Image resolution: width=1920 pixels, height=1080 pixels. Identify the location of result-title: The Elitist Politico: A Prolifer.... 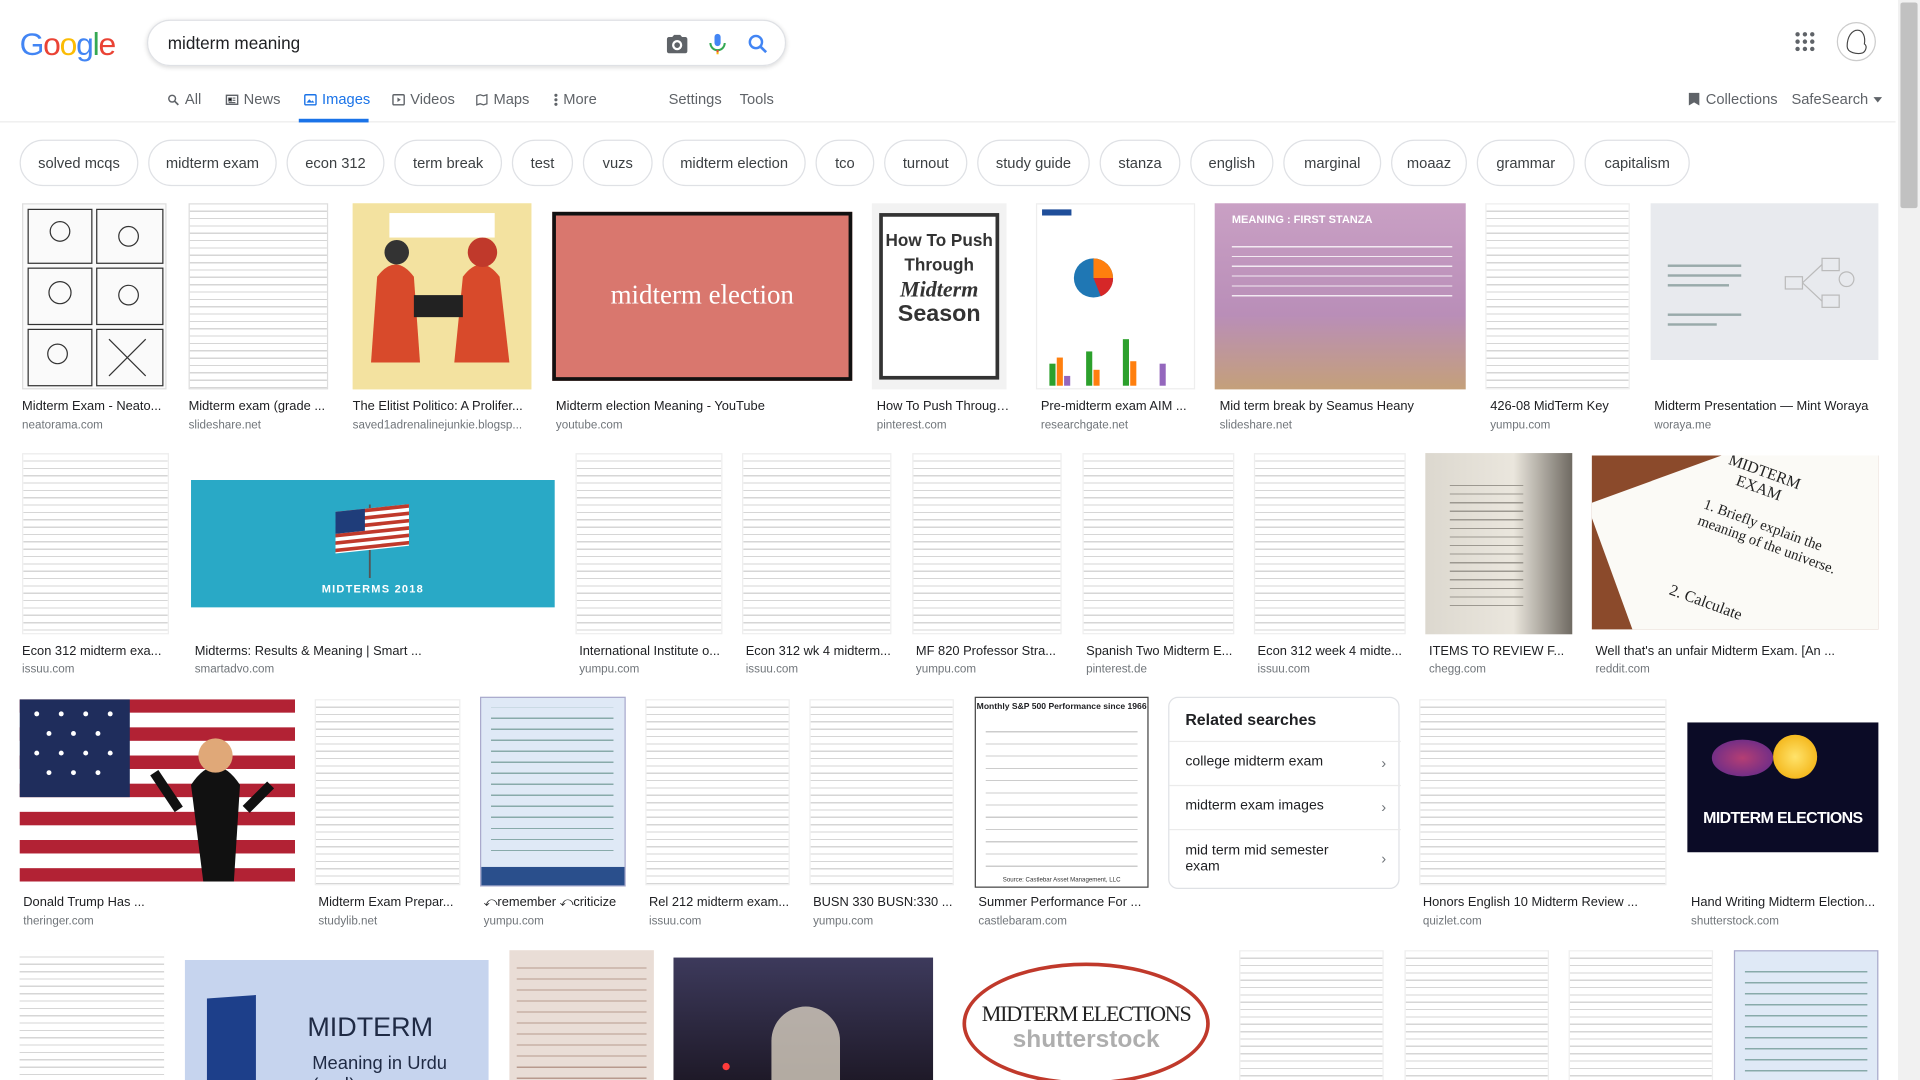
(442, 406).